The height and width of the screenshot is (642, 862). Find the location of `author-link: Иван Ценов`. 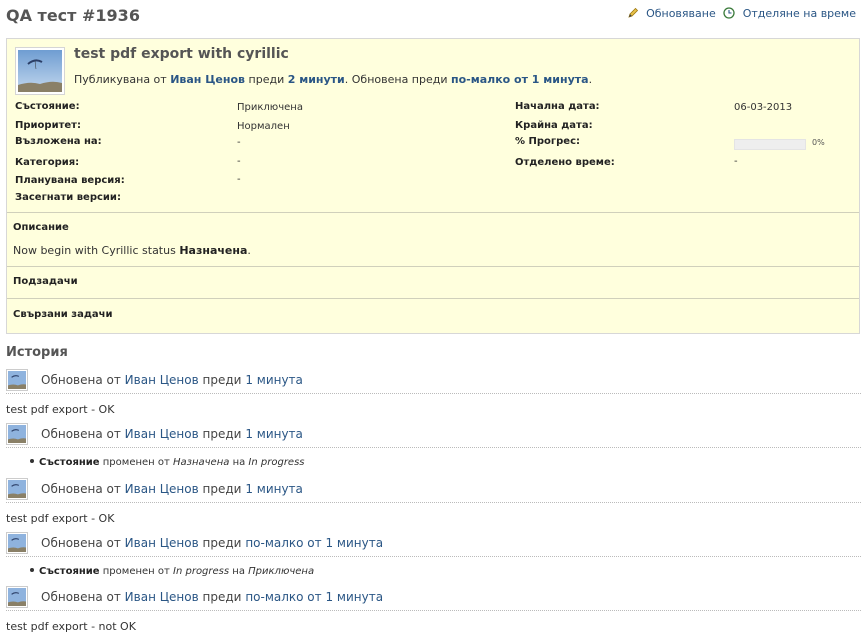

author-link: Иван Ценов is located at coordinates (207, 79).